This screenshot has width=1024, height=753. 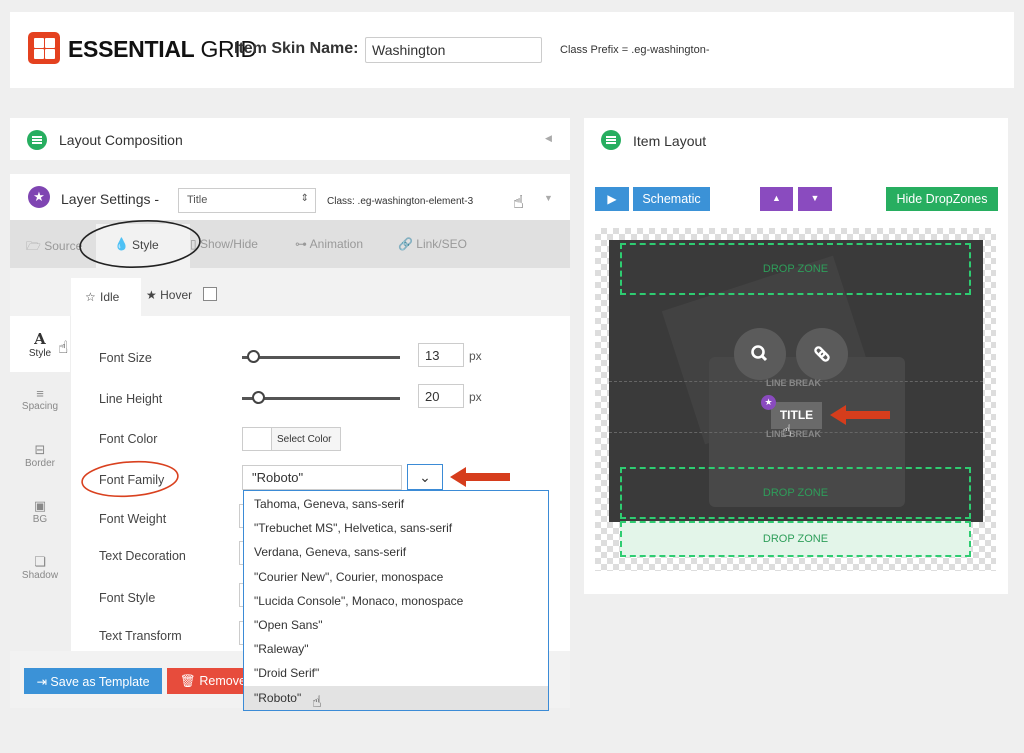 I want to click on tab-show-hide: ▯ Show/Hide, so click(x=224, y=244).